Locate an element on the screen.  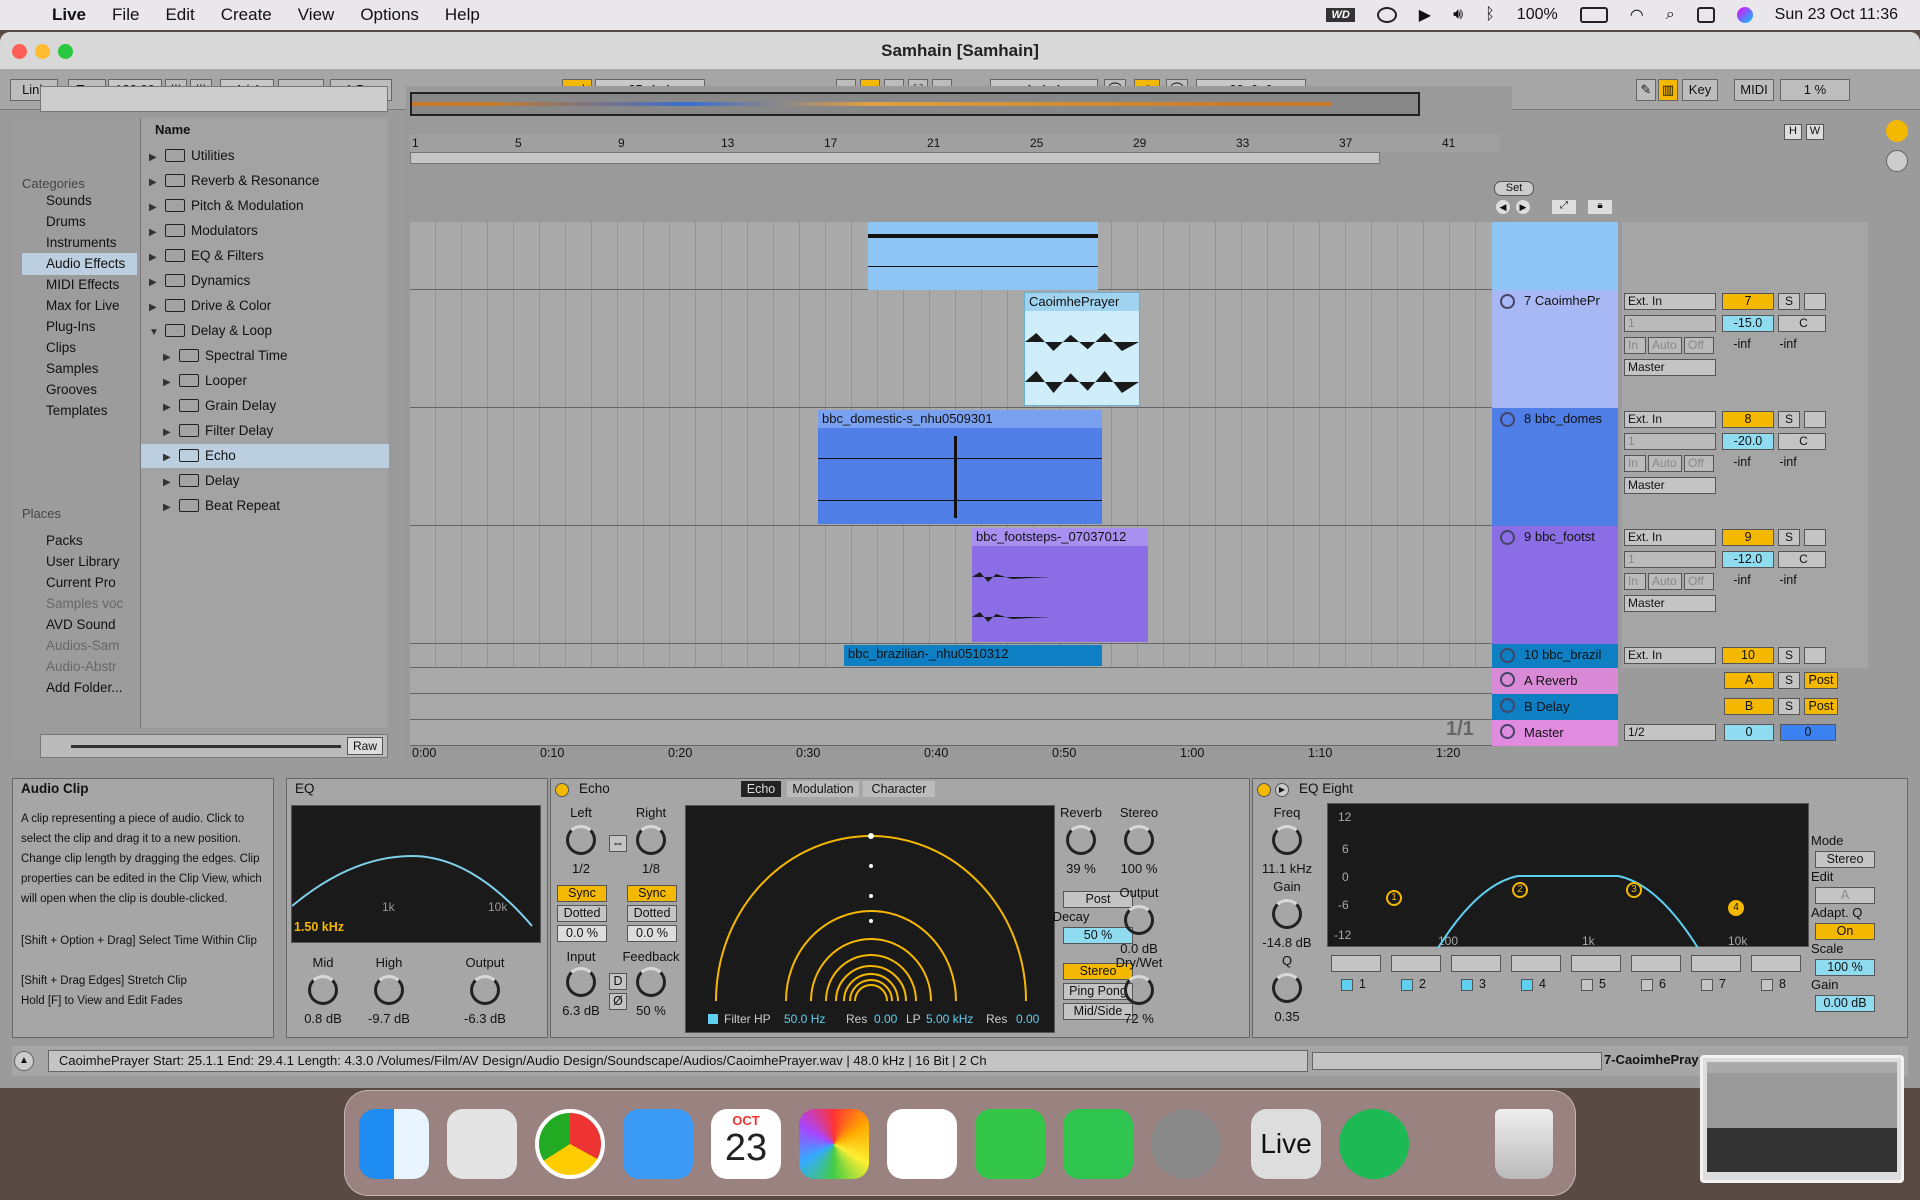
menu-help: Help is located at coordinates (462, 15).